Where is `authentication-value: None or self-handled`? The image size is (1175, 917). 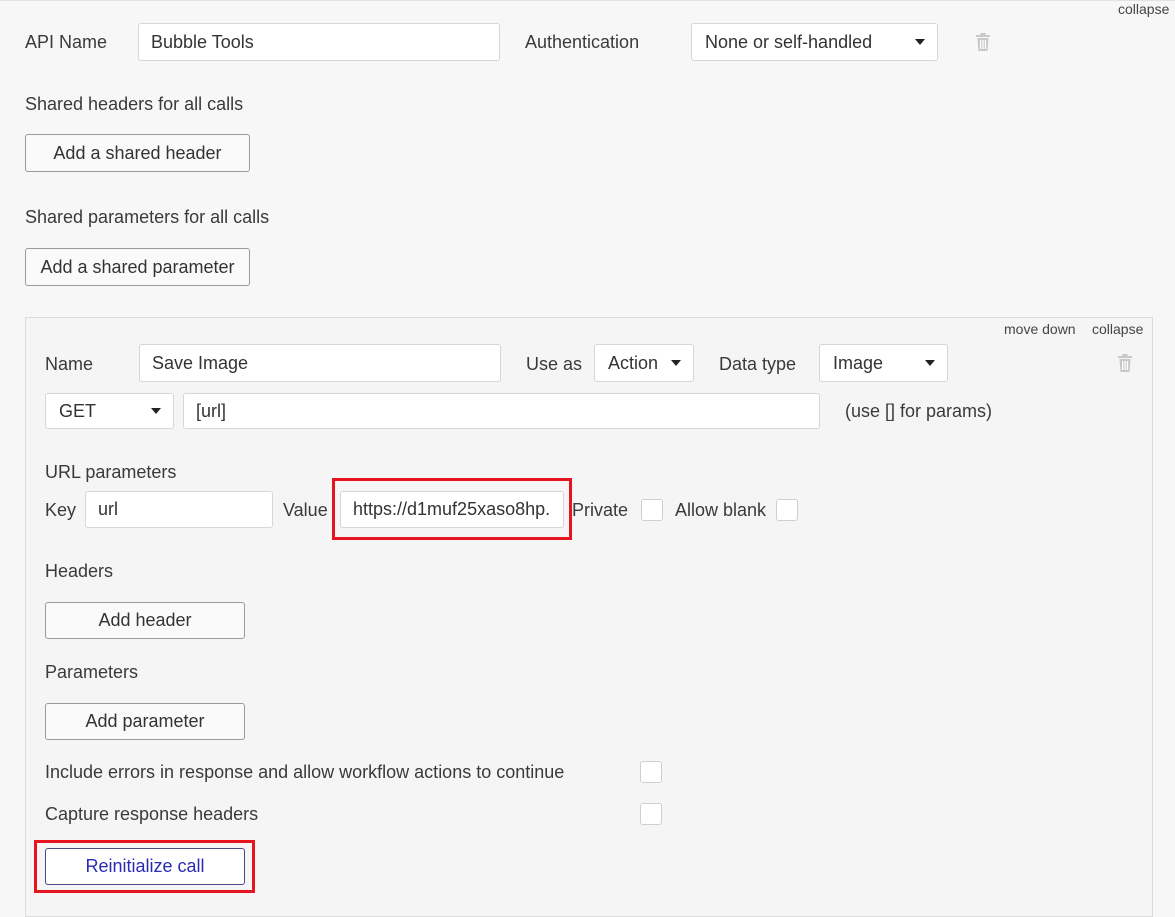
authentication-value: None or self-handled is located at coordinates (789, 41).